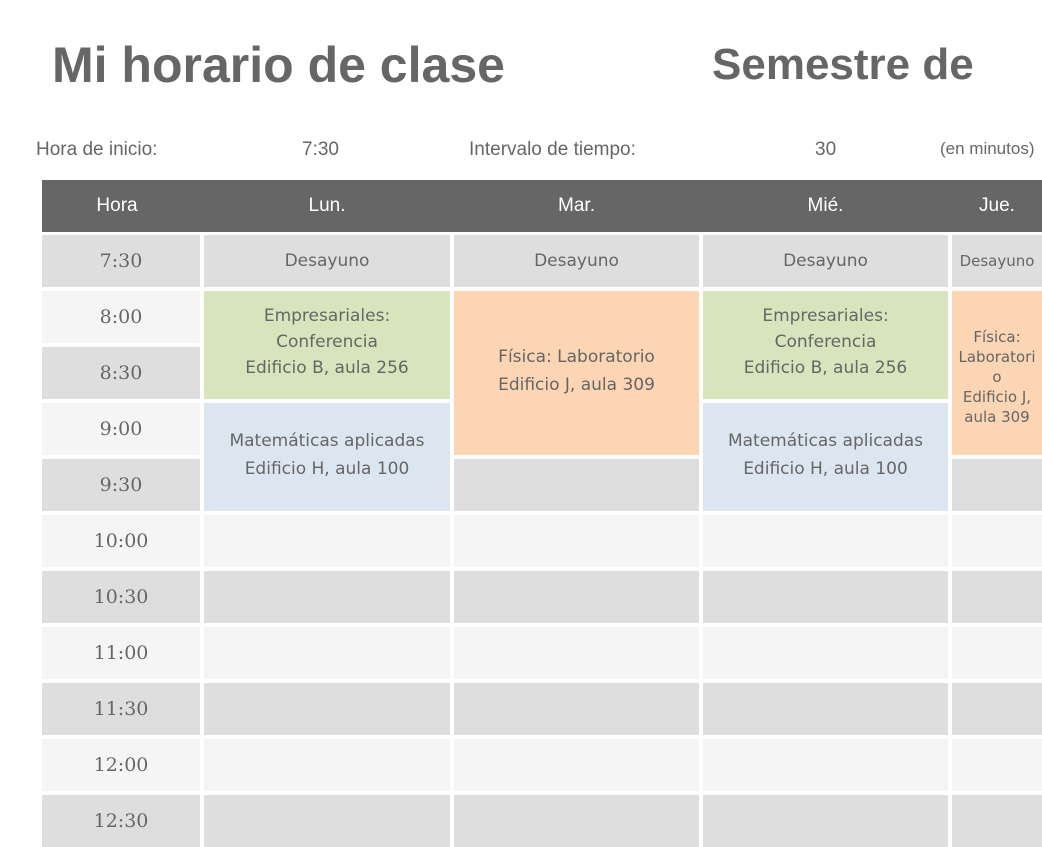 The image size is (1042, 847). What do you see at coordinates (121, 821) in the screenshot?
I see `time-slot-label: 12:30` at bounding box center [121, 821].